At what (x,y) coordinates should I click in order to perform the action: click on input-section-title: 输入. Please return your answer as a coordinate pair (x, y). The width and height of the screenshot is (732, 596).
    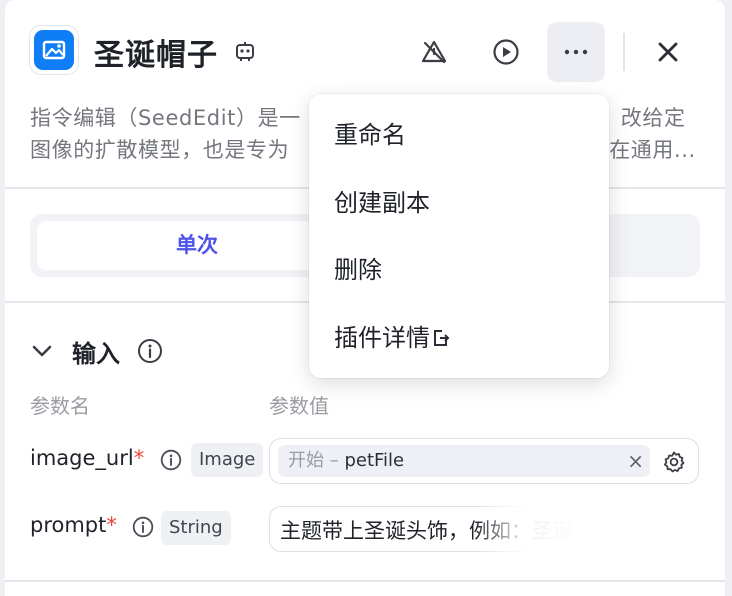
    Looking at the image, I should click on (96, 354).